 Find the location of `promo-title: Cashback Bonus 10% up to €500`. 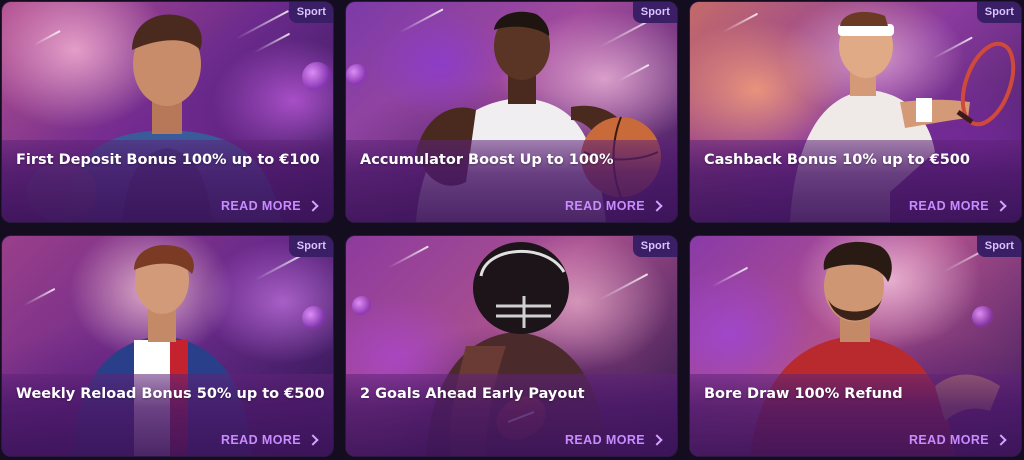

promo-title: Cashback Bonus 10% up to €500 is located at coordinates (837, 160).